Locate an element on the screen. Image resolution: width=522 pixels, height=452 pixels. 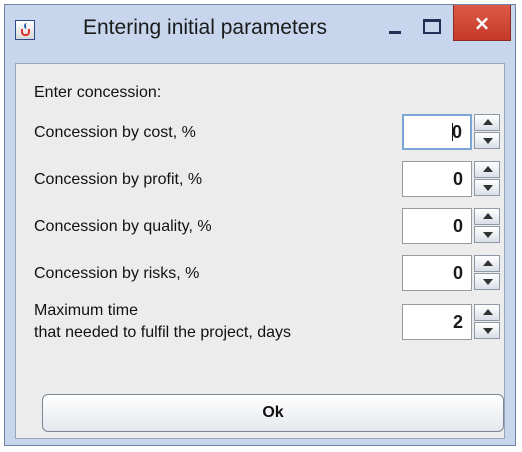
risks-increment-button is located at coordinates (487, 263).